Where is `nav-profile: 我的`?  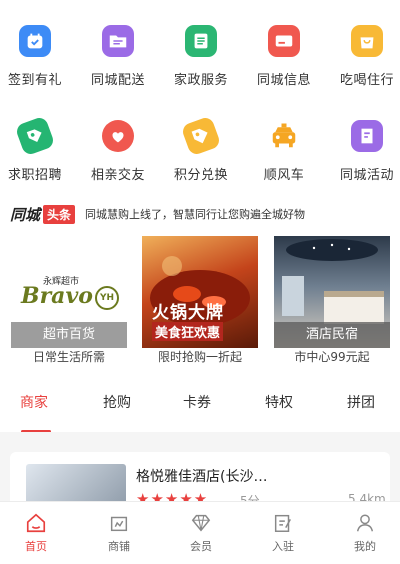
nav-profile: 我的 is located at coordinates (365, 533).